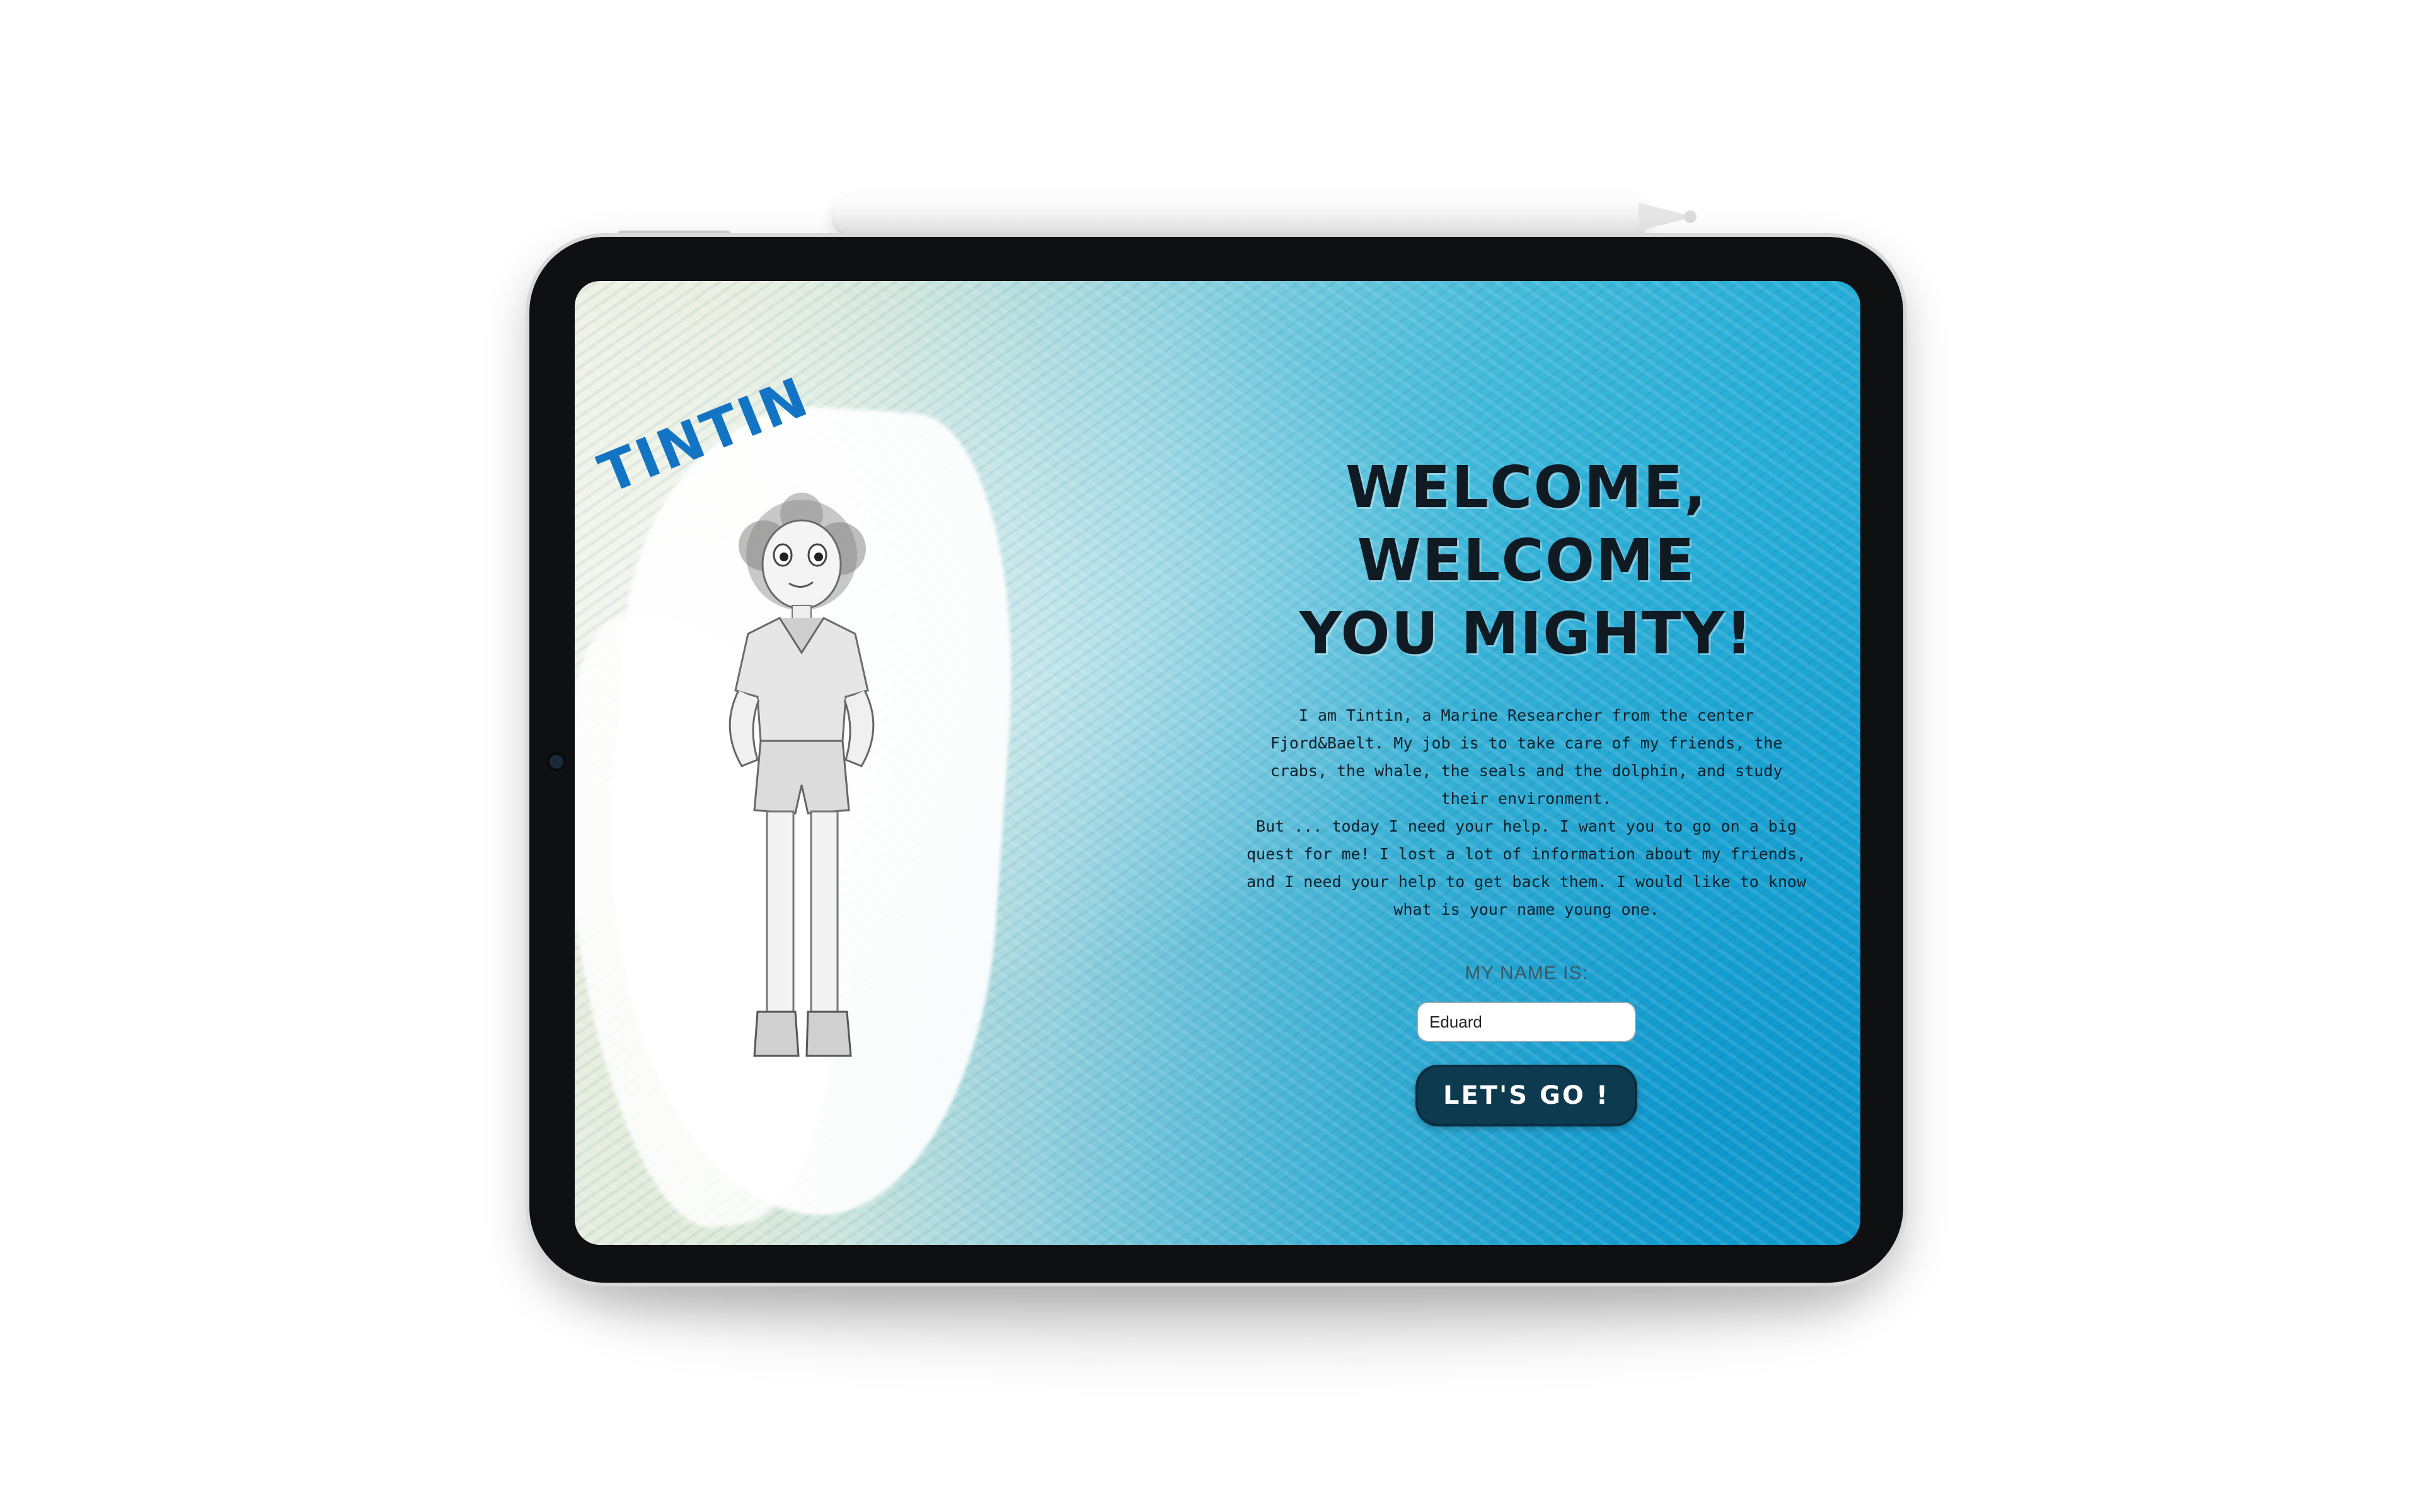 This screenshot has width=2420, height=1512. What do you see at coordinates (1690, 216) in the screenshot?
I see `stylus-tip-end` at bounding box center [1690, 216].